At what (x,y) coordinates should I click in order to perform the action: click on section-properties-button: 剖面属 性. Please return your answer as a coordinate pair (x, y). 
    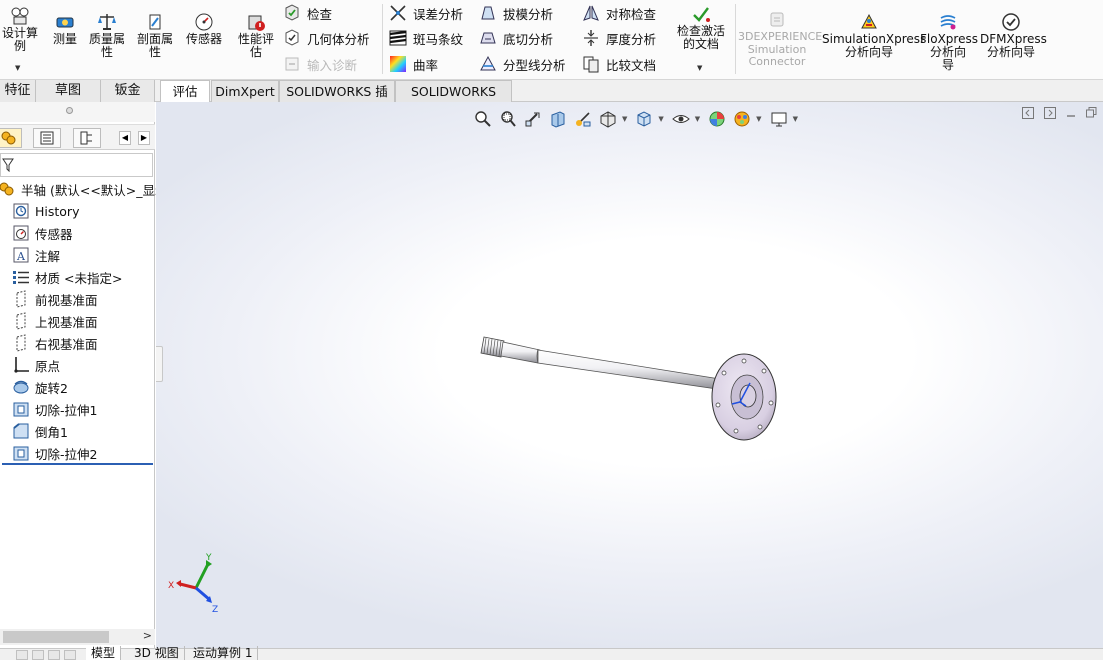
    Looking at the image, I should click on (155, 35).